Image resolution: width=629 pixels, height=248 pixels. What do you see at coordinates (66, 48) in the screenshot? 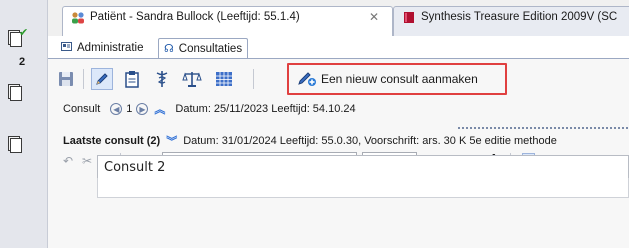
I see `card-icon` at bounding box center [66, 48].